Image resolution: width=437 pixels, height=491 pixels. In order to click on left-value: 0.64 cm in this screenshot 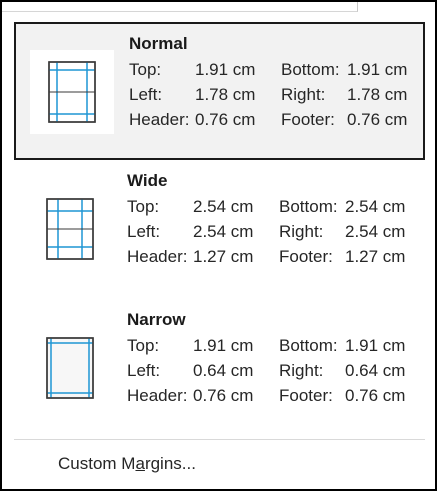, I will do `click(223, 370)`.